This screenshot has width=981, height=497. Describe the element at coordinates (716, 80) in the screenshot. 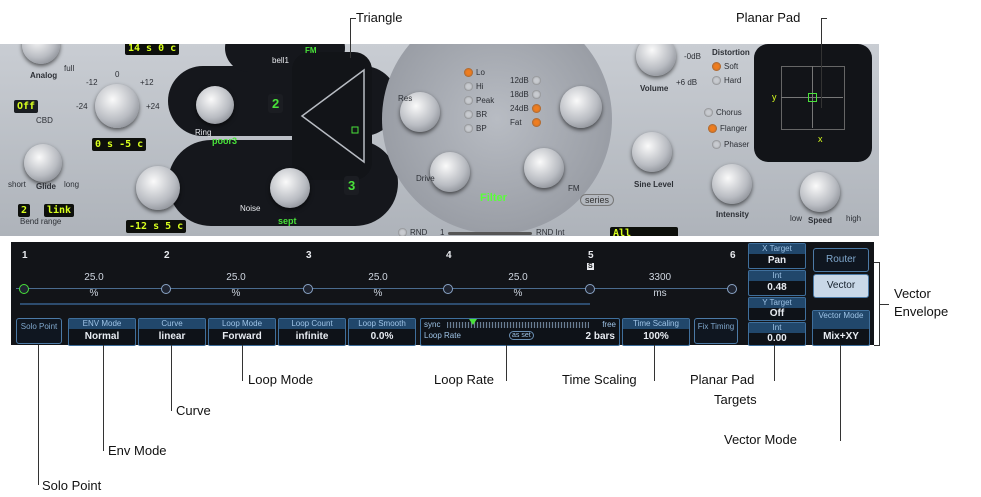

I see `distortion-hard-led` at that location.